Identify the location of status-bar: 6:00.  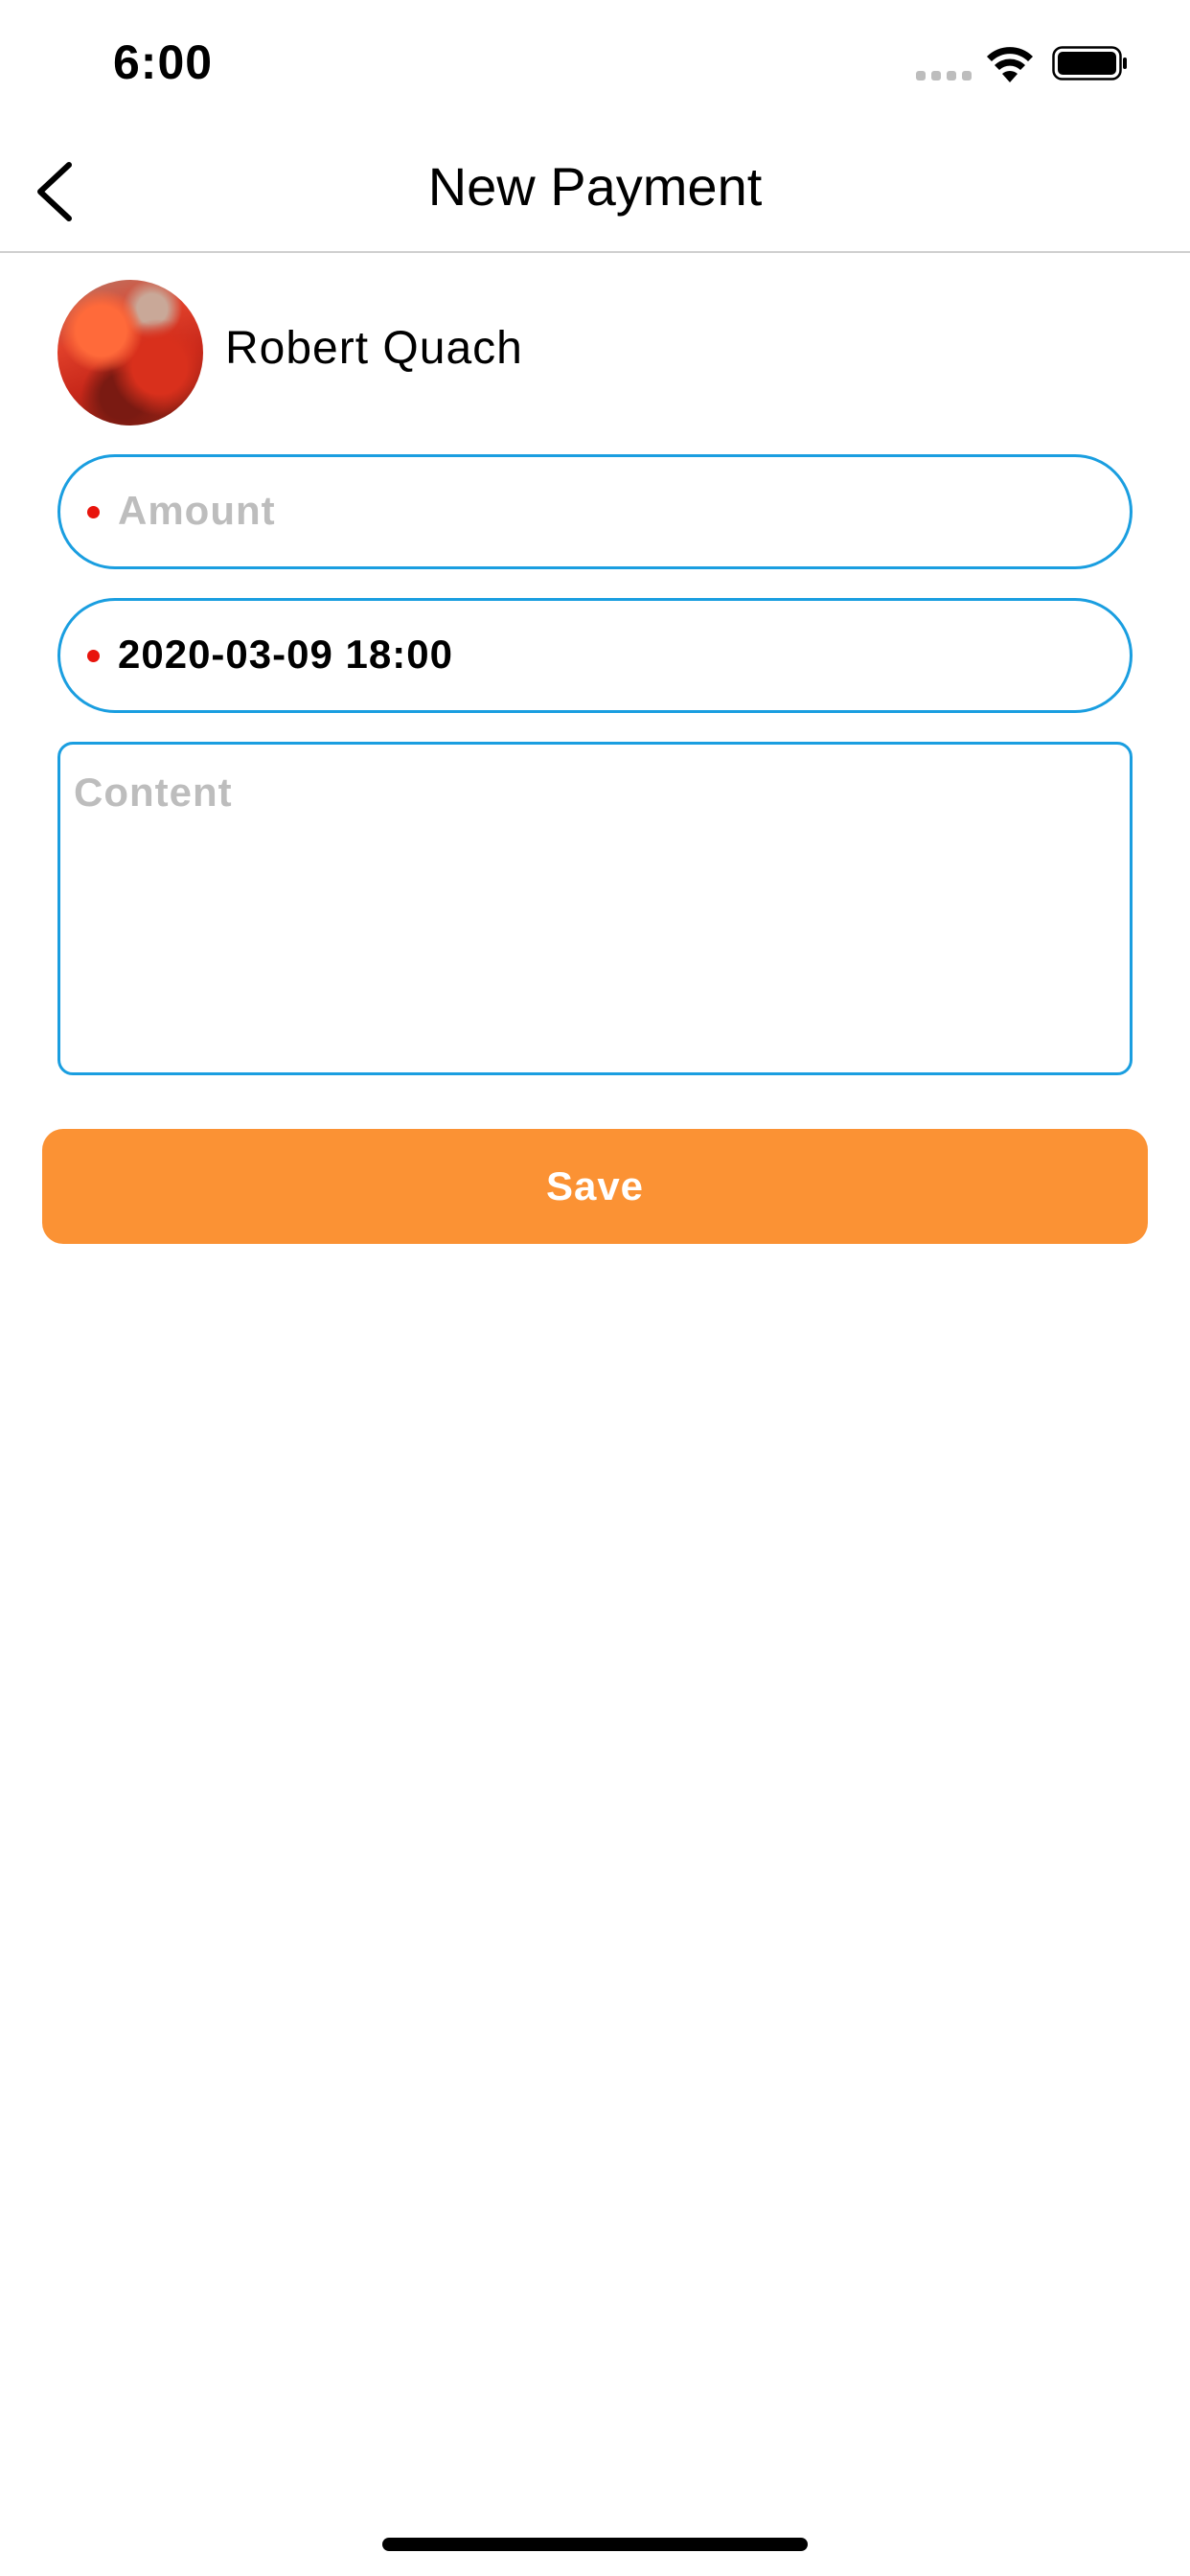
(595, 63).